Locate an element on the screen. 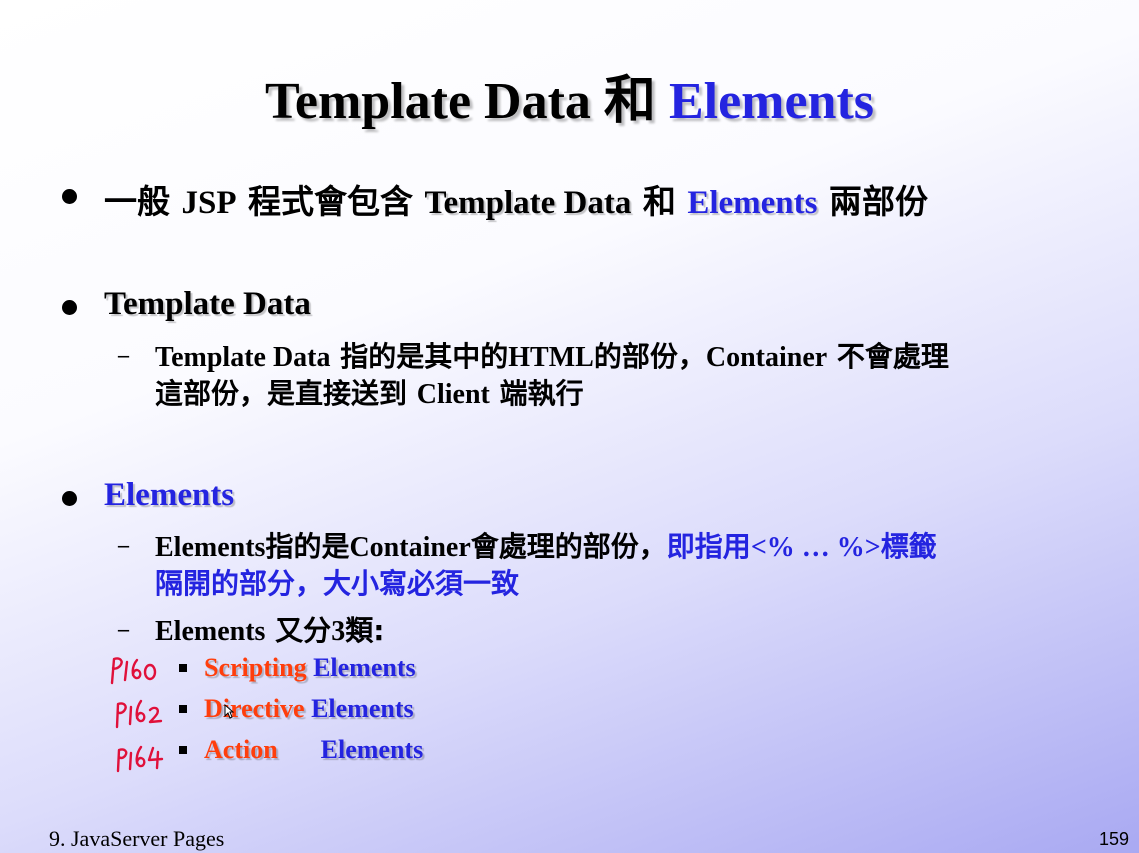 This screenshot has width=1139, height=853. page-number: 159 is located at coordinates (1113, 839).